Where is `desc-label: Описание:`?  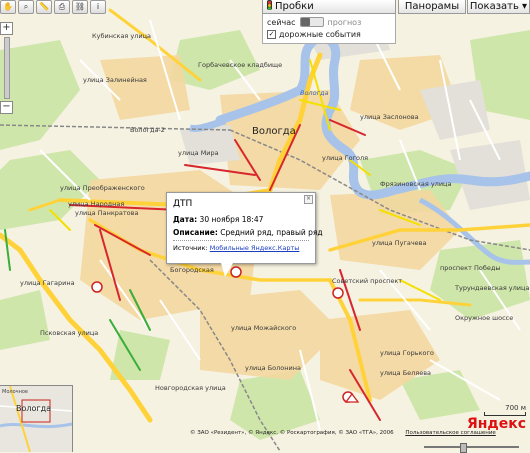
desc-label: Описание: is located at coordinates (195, 232).